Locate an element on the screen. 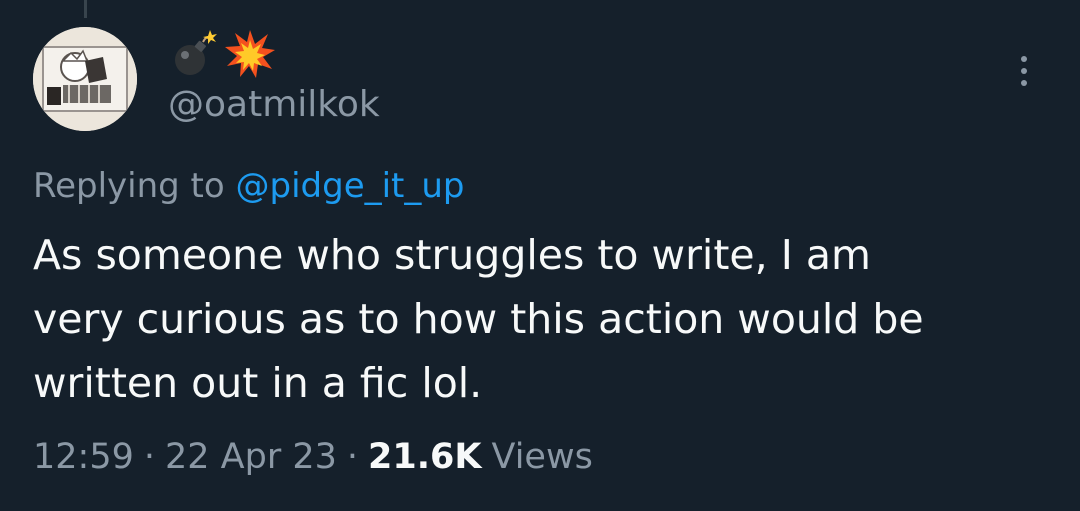 The image size is (1080, 511). user-handle: @oatmilkok is located at coordinates (274, 105).